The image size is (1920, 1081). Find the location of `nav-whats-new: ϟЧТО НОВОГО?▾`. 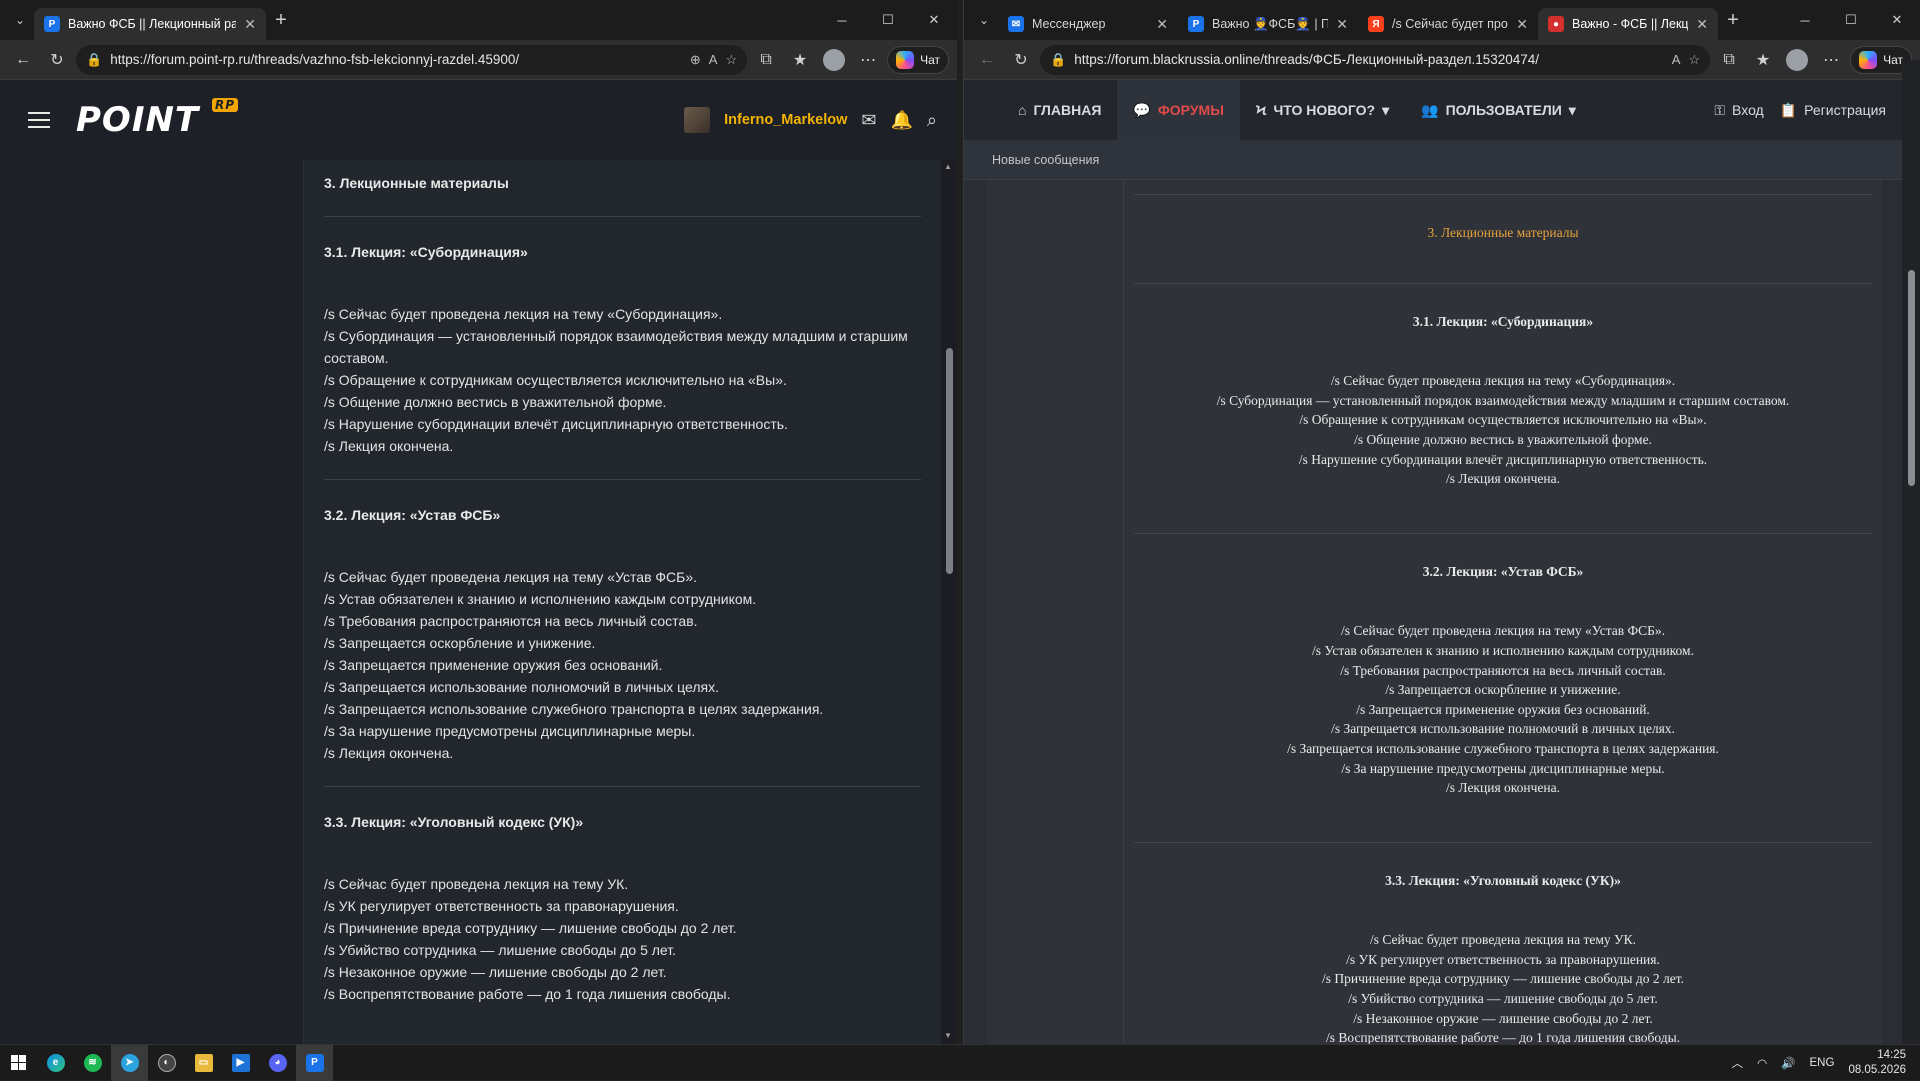

nav-whats-new: ϟЧТО НОВОГО?▾ is located at coordinates (1322, 110).